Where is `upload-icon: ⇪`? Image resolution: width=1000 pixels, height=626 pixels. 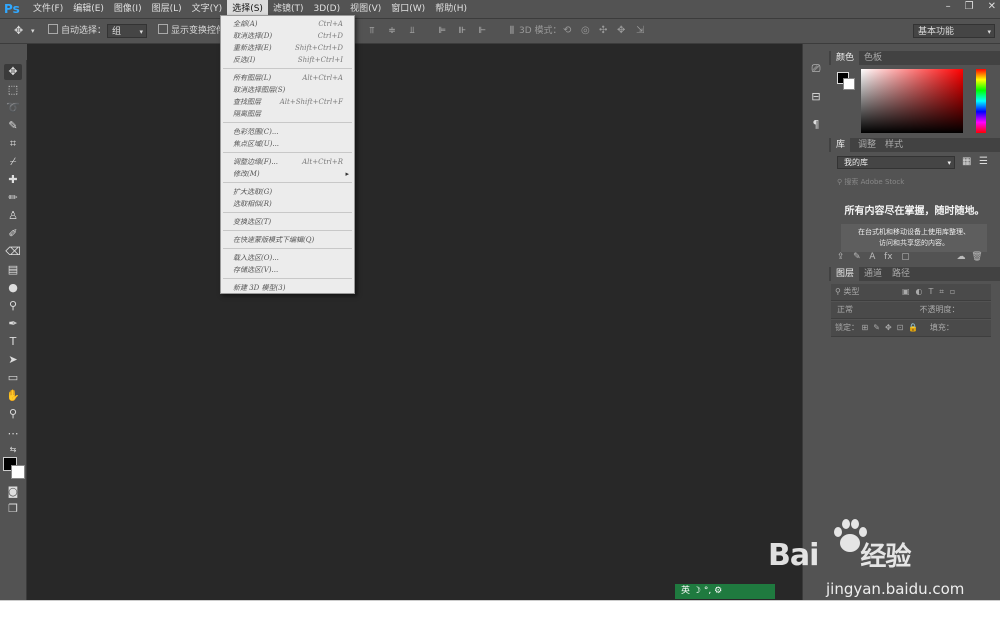 upload-icon: ⇪ is located at coordinates (841, 257).